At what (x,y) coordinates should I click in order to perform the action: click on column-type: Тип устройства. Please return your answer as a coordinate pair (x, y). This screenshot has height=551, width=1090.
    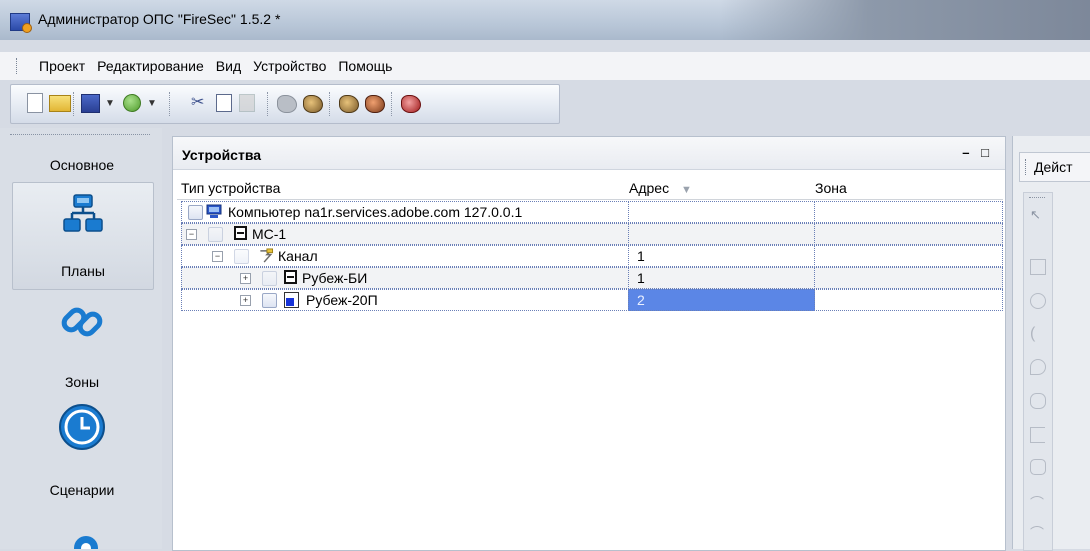
    Looking at the image, I should click on (230, 188).